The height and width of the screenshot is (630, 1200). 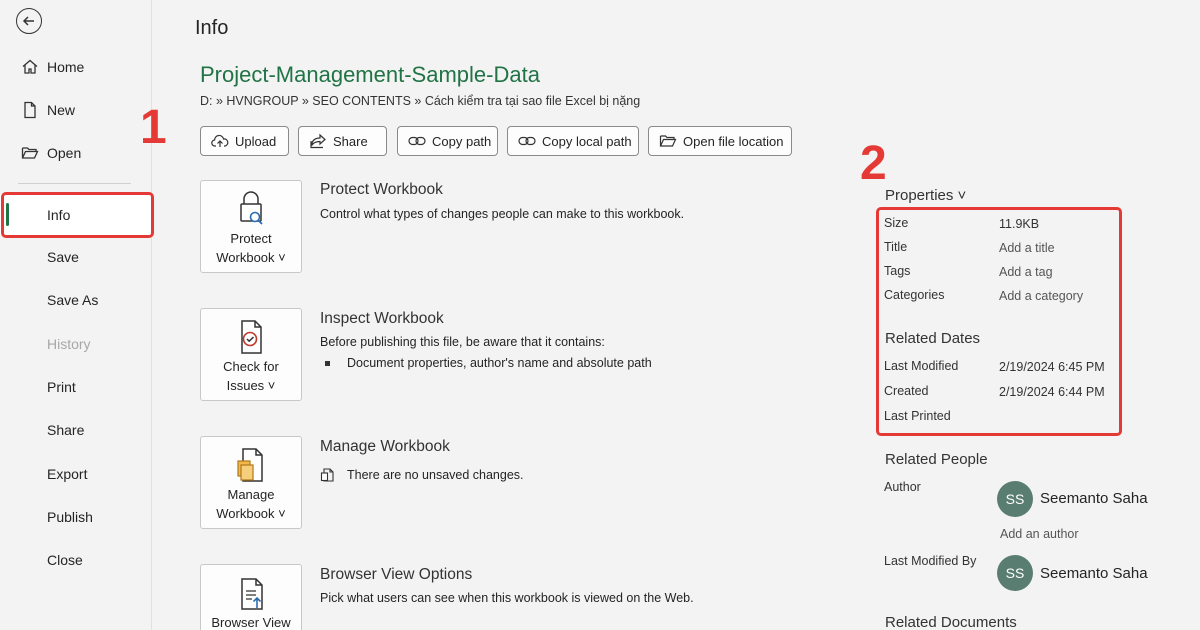 What do you see at coordinates (896, 247) in the screenshot?
I see `property-label-title: Title` at bounding box center [896, 247].